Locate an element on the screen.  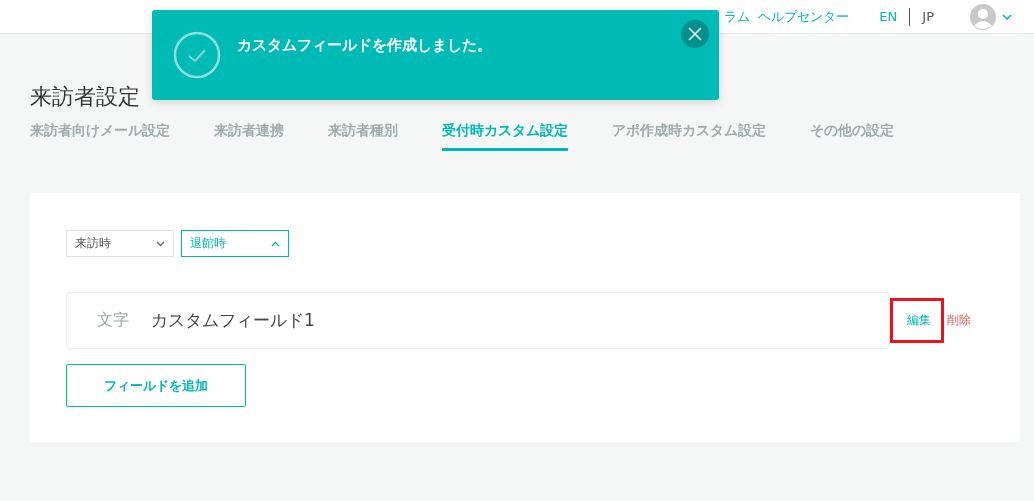
language-link: EN is located at coordinates (888, 16).